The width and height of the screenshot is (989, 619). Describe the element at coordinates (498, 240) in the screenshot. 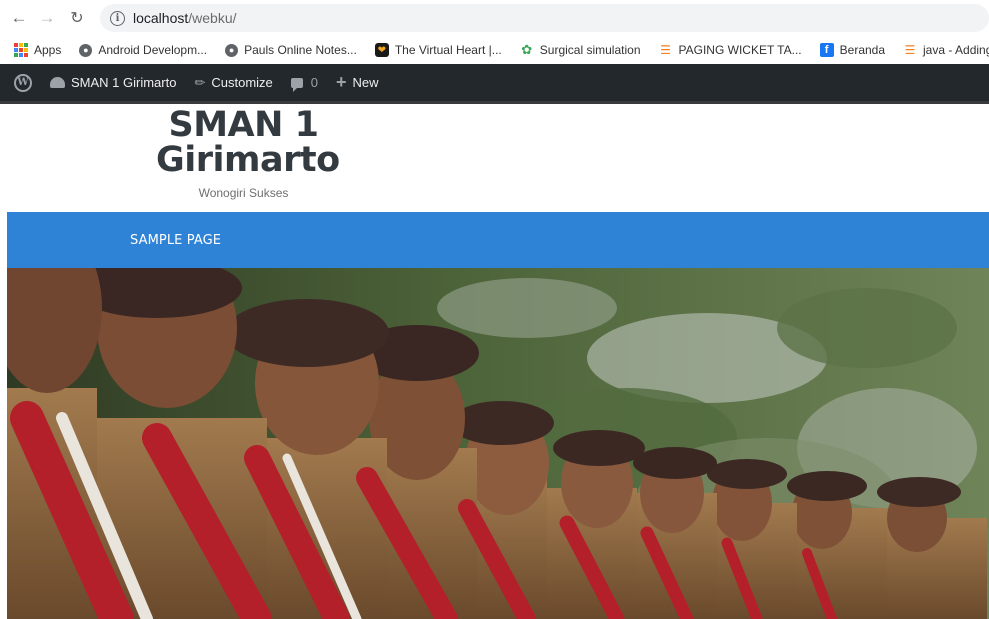

I see `primary-navigation: SAMPLE PAGE` at that location.